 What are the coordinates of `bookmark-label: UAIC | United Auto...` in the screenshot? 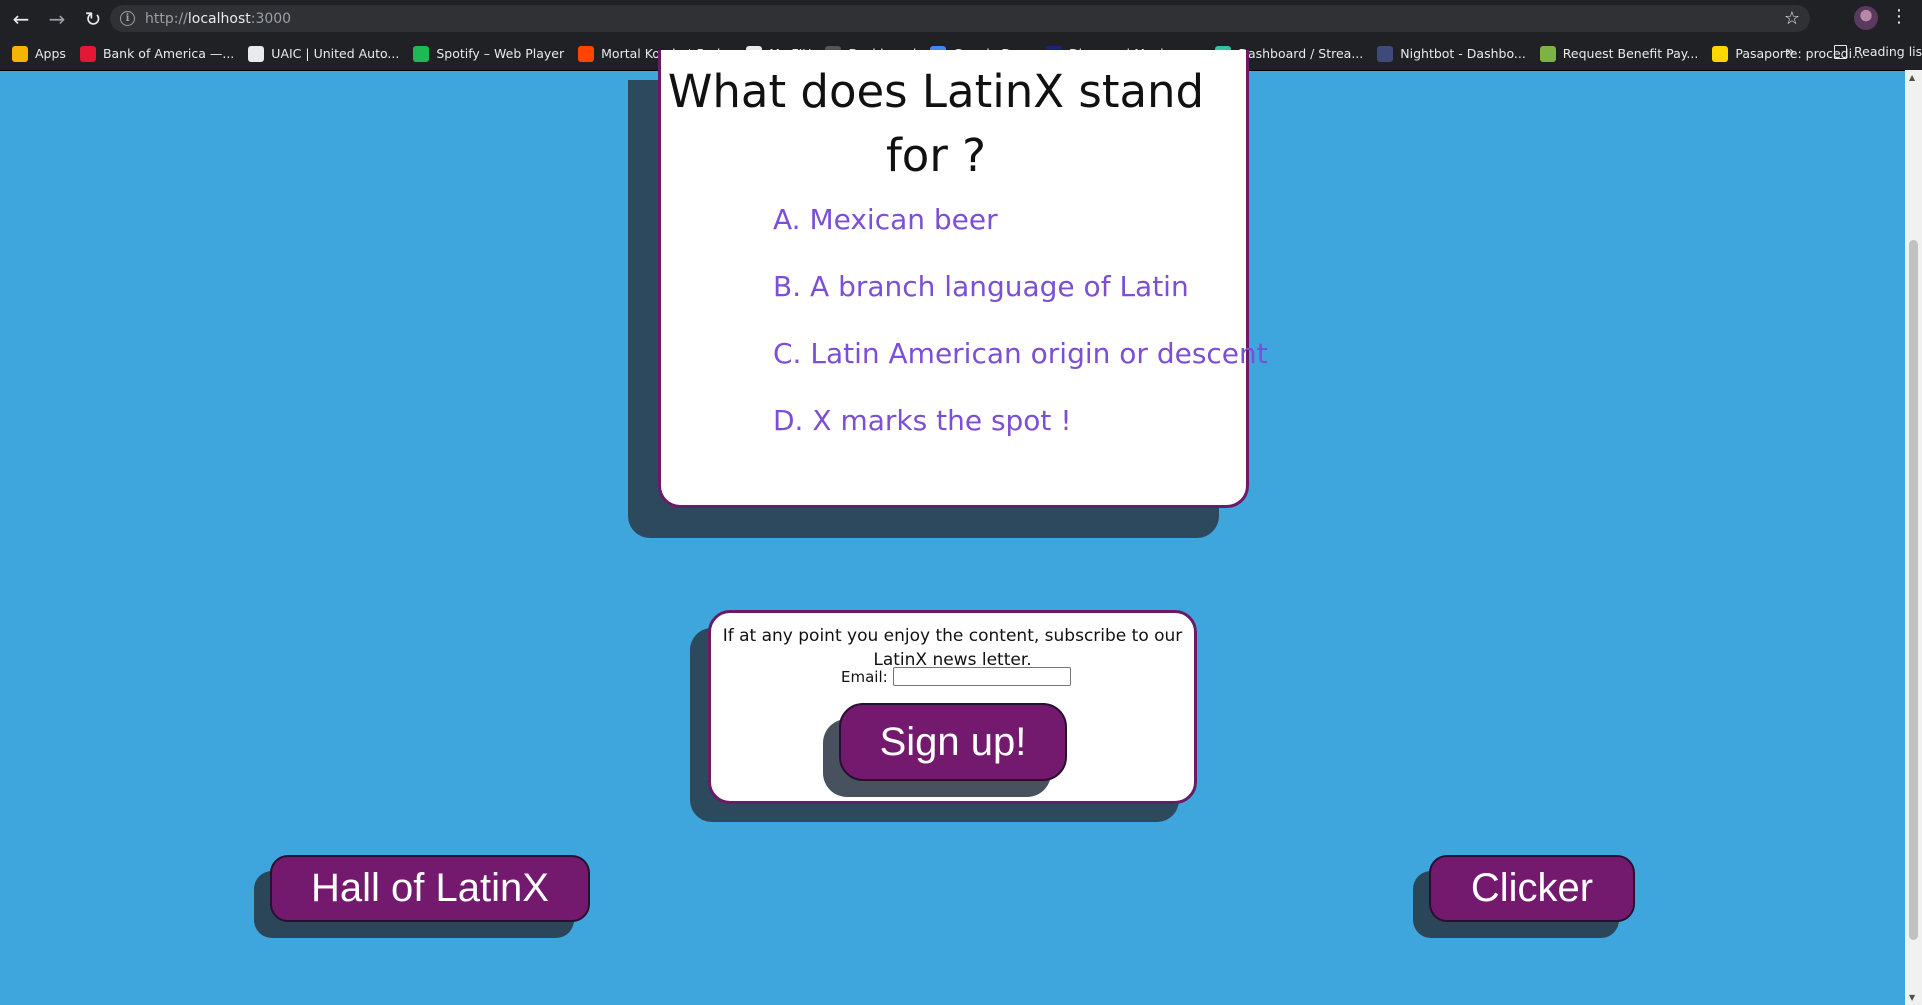 It's located at (335, 53).